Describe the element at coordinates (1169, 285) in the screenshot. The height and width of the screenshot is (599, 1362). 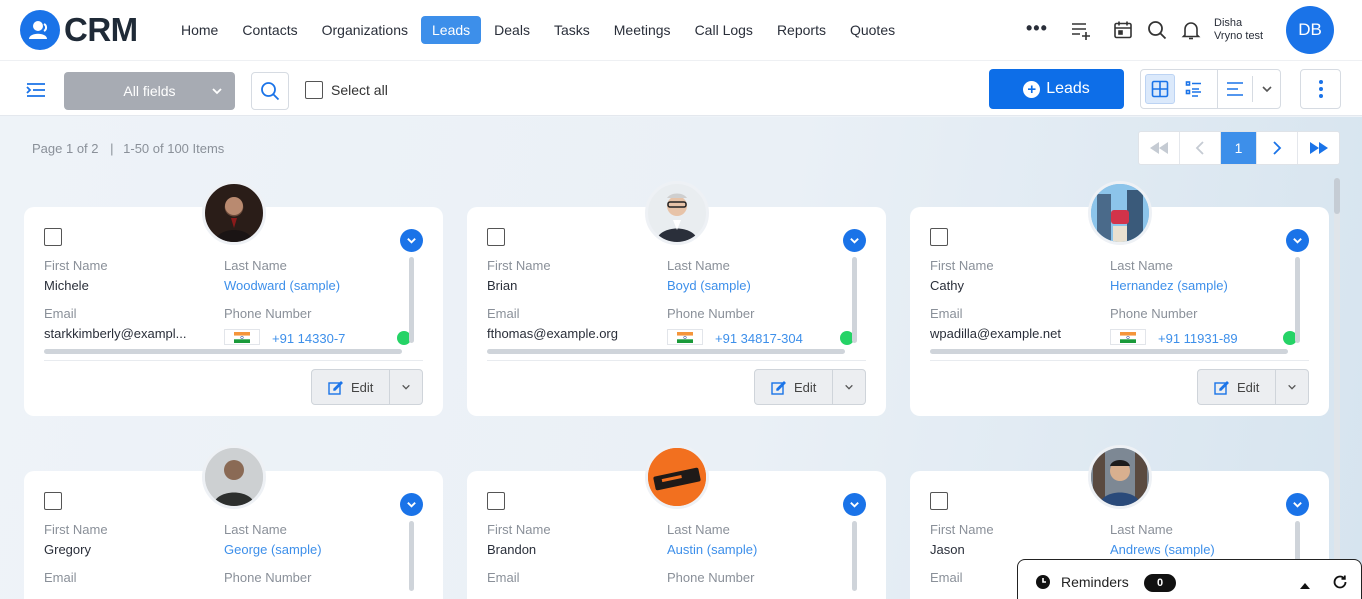
I see `last-name-link: Hernandez (sample)` at that location.